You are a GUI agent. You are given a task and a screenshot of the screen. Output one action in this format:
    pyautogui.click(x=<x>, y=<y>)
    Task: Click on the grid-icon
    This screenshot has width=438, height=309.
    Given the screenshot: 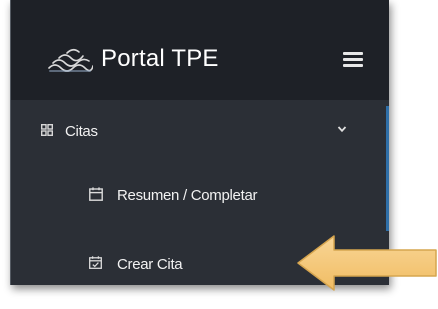 What is the action you would take?
    pyautogui.click(x=47, y=130)
    